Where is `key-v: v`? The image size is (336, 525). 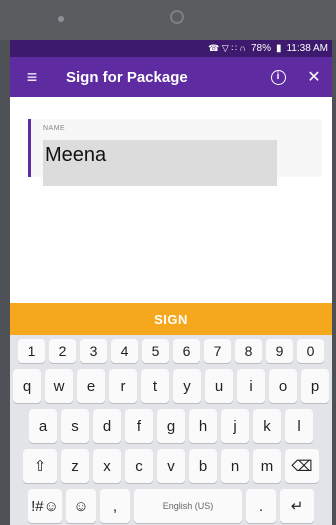
key-v: v is located at coordinates (171, 466).